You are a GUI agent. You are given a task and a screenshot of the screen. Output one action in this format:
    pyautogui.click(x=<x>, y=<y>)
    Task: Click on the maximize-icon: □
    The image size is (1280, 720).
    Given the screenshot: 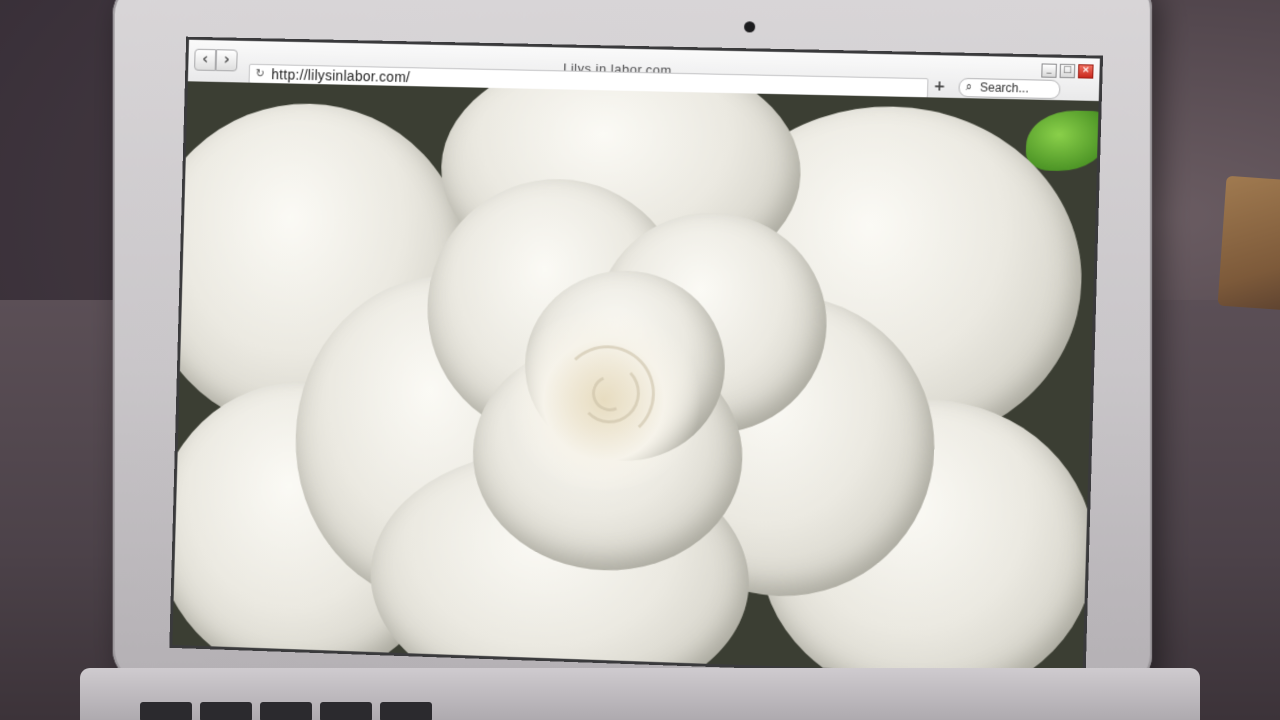 What is the action you would take?
    pyautogui.click(x=1067, y=71)
    